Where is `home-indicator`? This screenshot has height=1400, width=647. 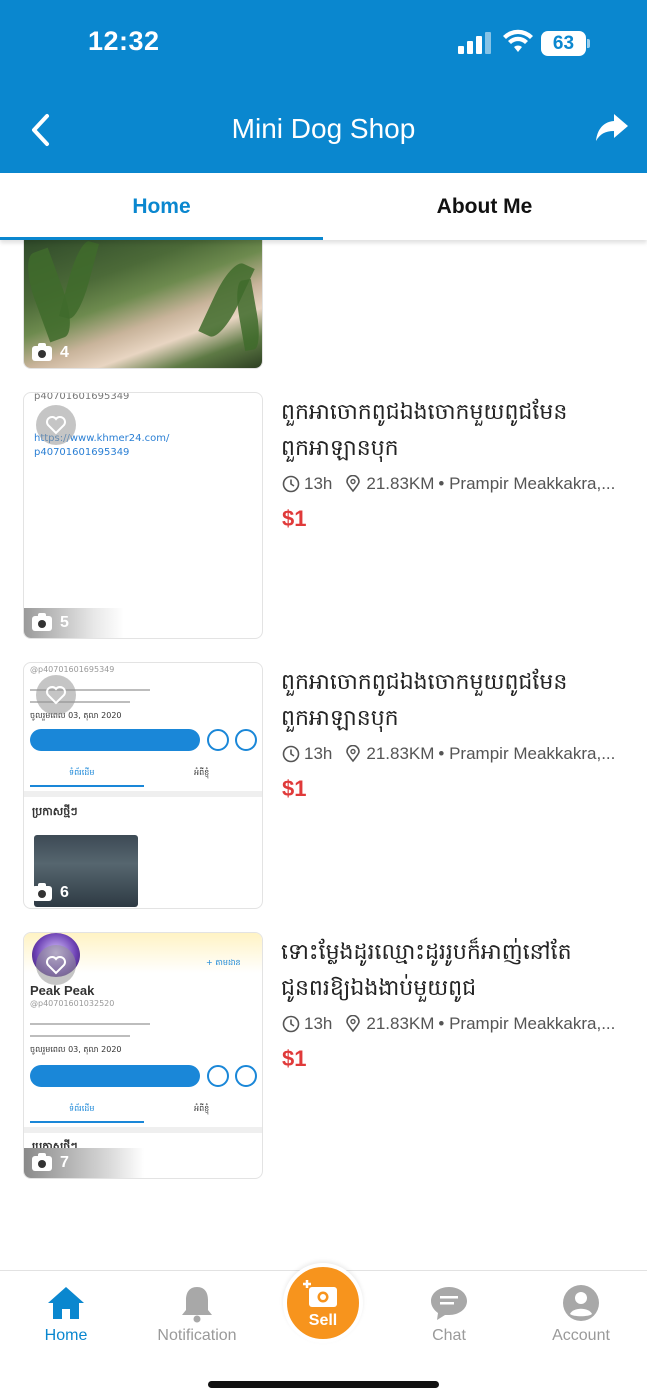
home-indicator is located at coordinates (323, 1384).